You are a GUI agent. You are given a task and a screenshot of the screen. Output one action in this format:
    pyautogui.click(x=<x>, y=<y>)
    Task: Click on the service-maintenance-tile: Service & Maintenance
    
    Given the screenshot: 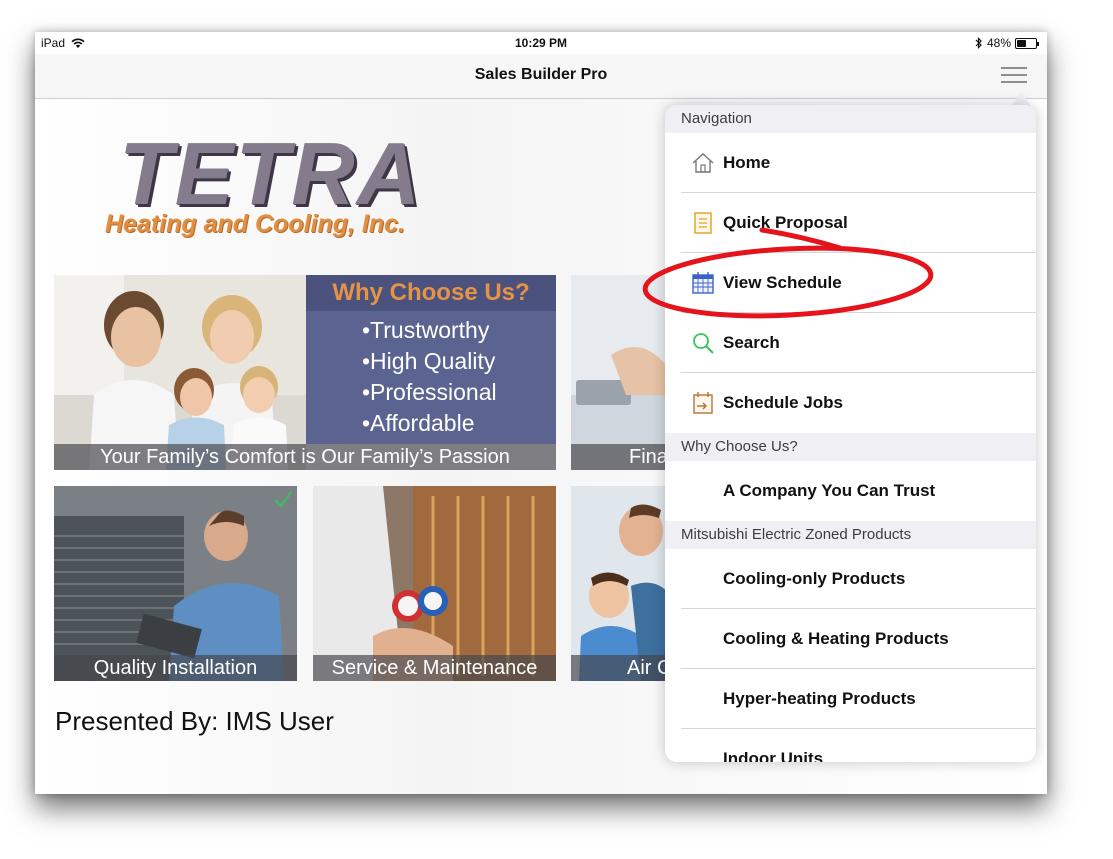 What is the action you would take?
    pyautogui.click(x=434, y=583)
    